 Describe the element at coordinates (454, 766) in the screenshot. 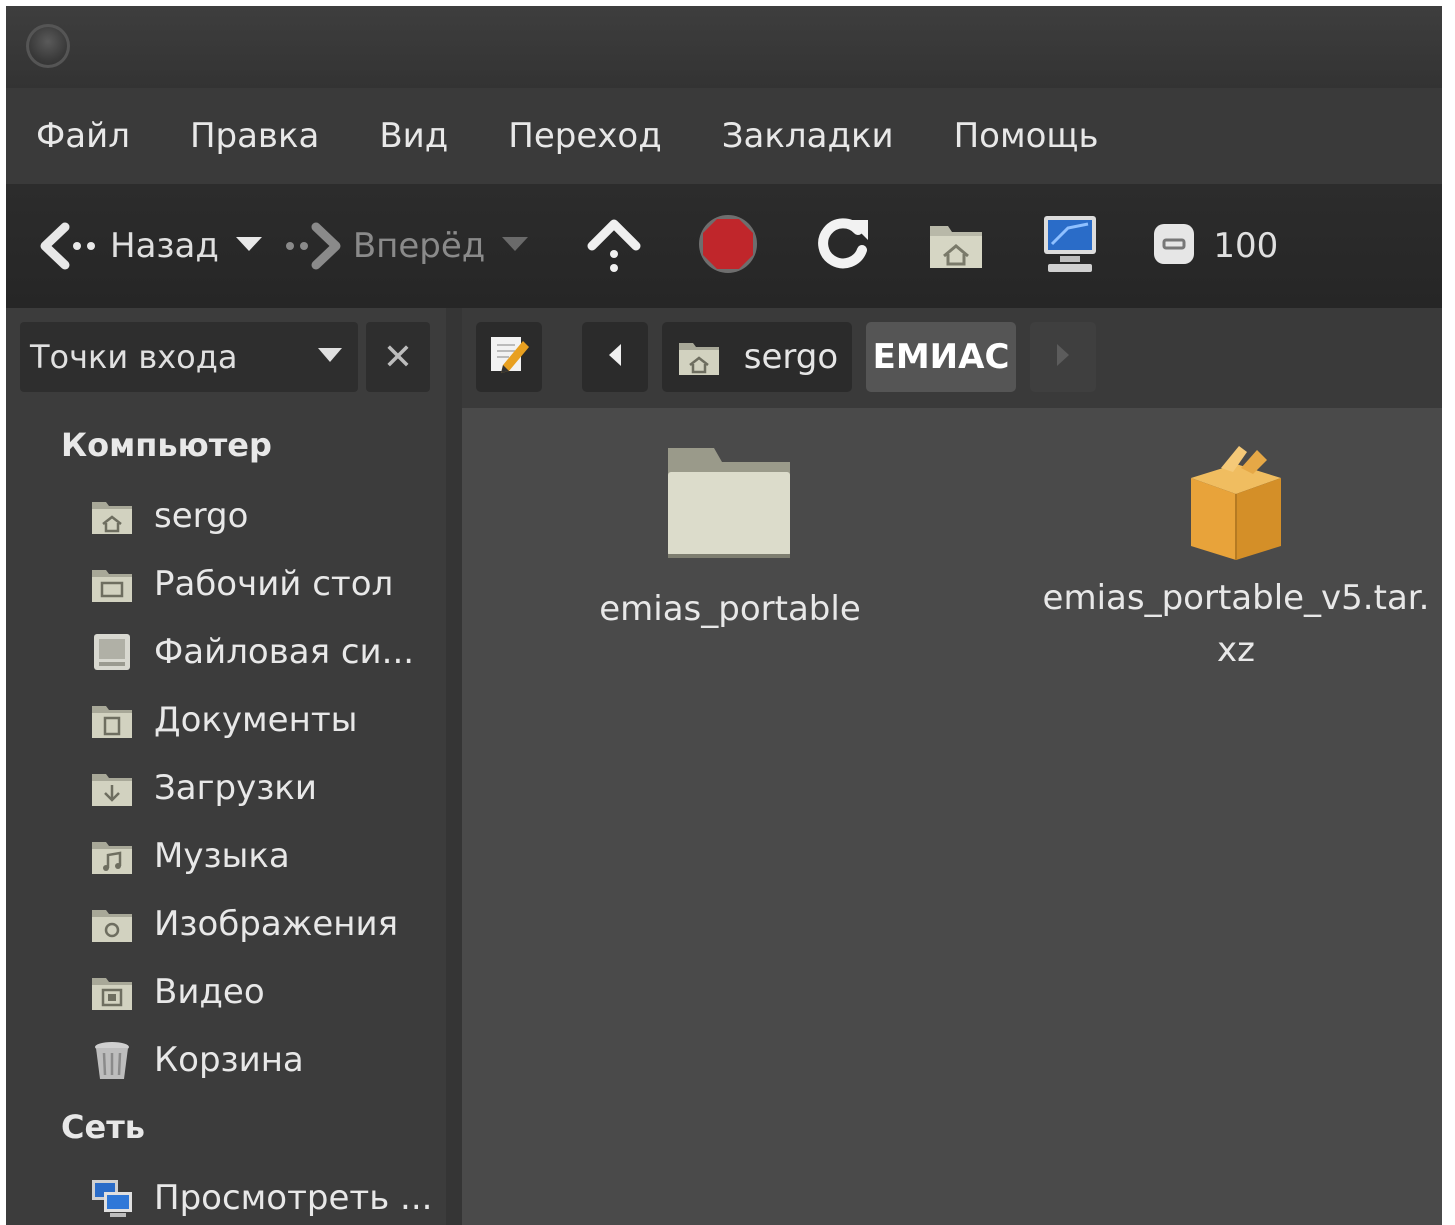

I see `pane-splitter` at that location.